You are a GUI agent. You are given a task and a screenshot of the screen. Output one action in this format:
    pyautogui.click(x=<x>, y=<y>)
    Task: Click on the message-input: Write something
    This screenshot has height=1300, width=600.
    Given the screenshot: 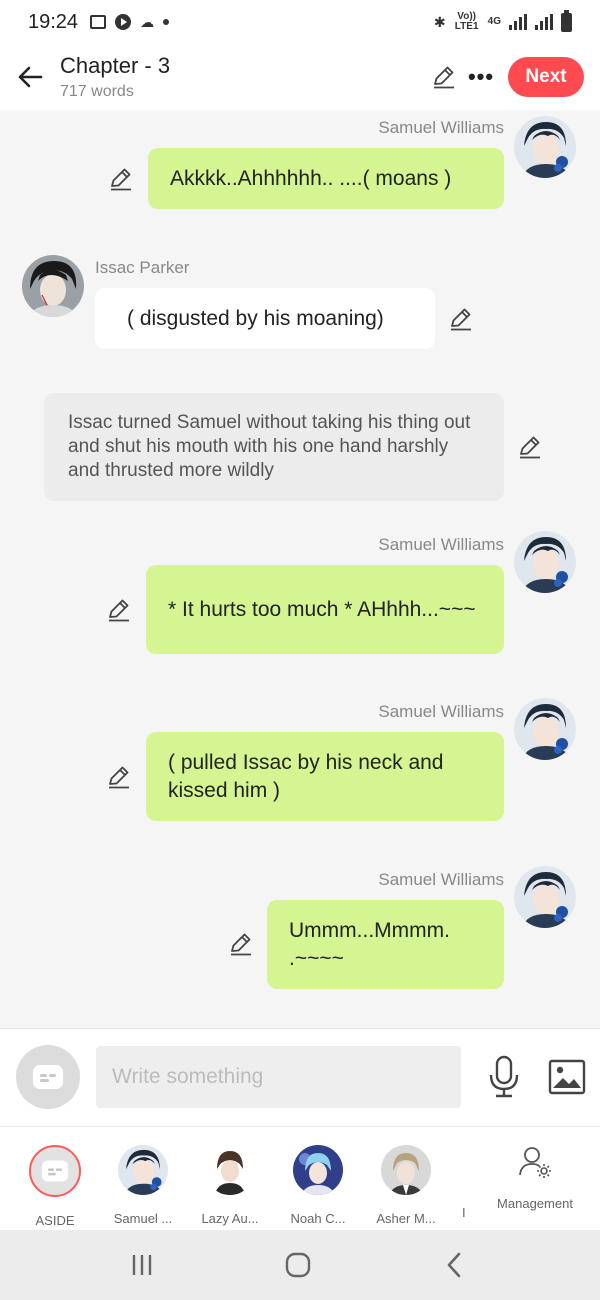 What is the action you would take?
    pyautogui.click(x=278, y=1077)
    